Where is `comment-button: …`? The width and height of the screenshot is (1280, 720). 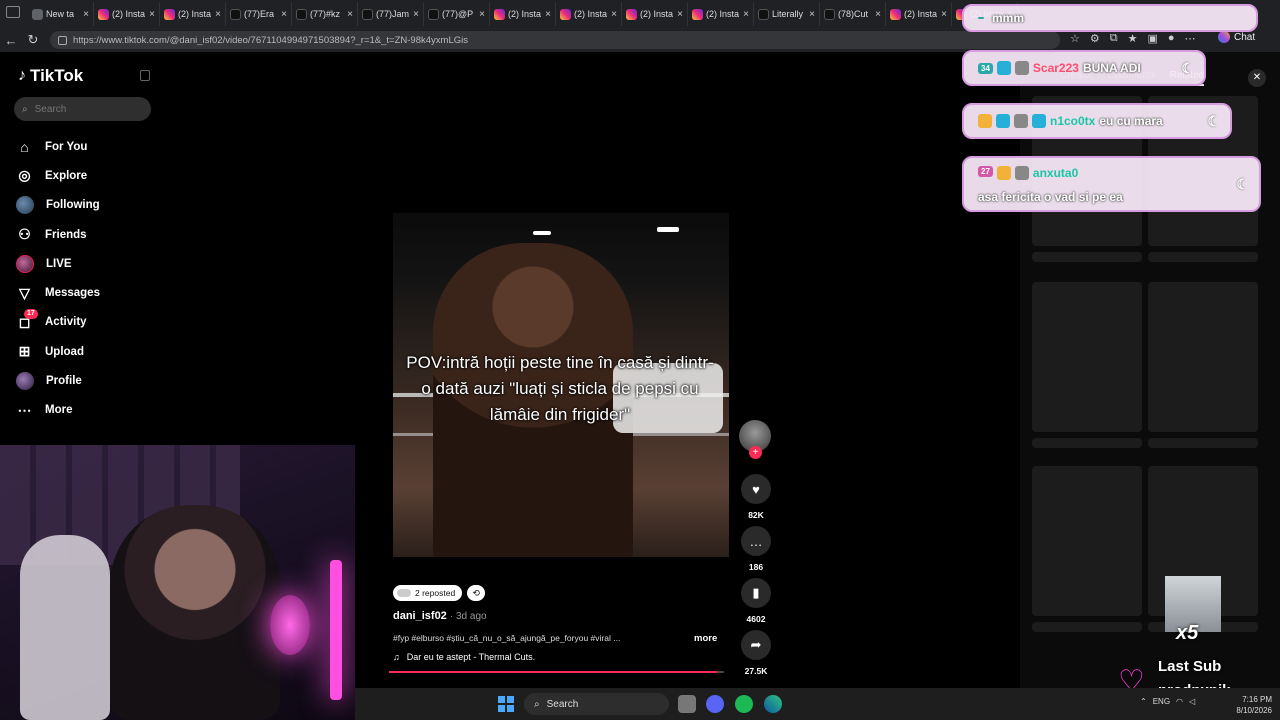 comment-button: … is located at coordinates (756, 541).